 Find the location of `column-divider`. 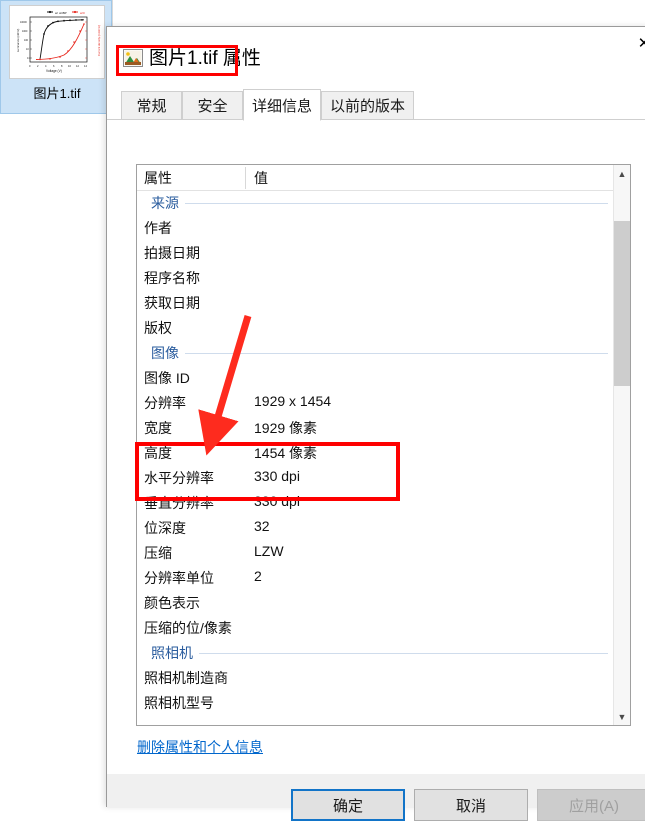

column-divider is located at coordinates (245, 178).